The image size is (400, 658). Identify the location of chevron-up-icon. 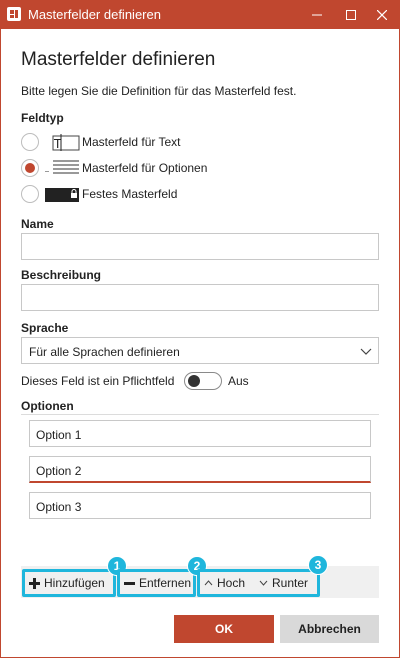
(208, 583).